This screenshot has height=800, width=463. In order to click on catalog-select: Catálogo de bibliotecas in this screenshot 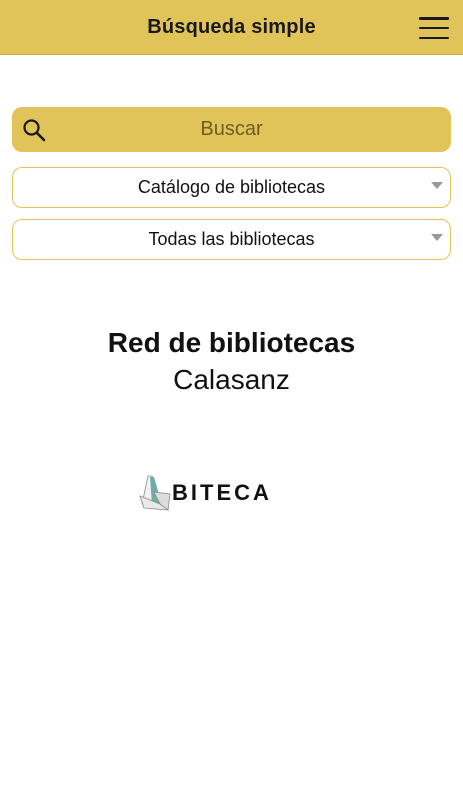, I will do `click(231, 187)`.